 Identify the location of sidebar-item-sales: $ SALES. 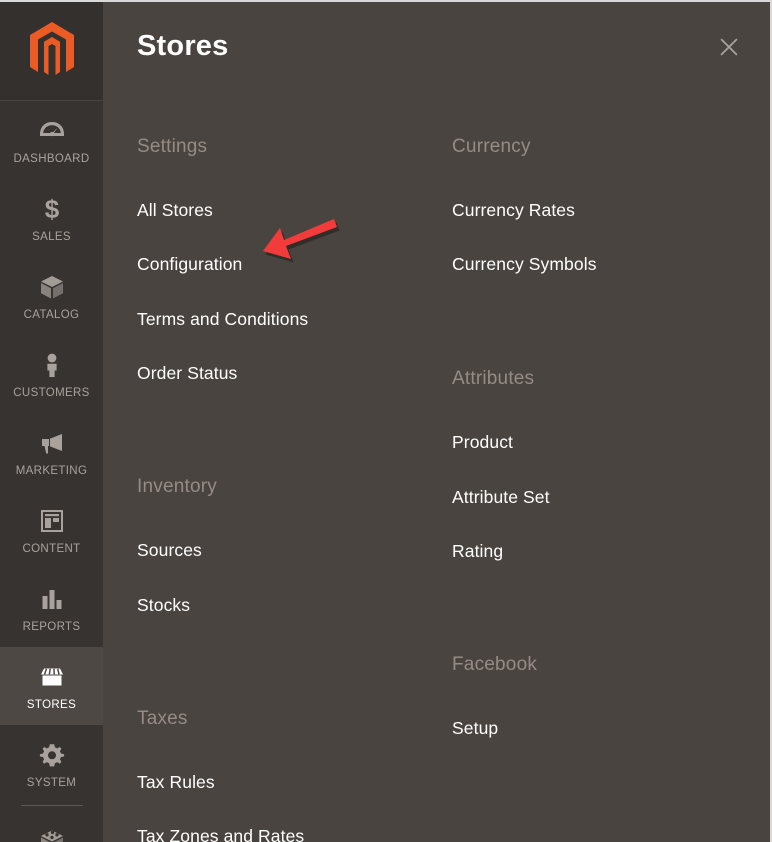
(51, 218).